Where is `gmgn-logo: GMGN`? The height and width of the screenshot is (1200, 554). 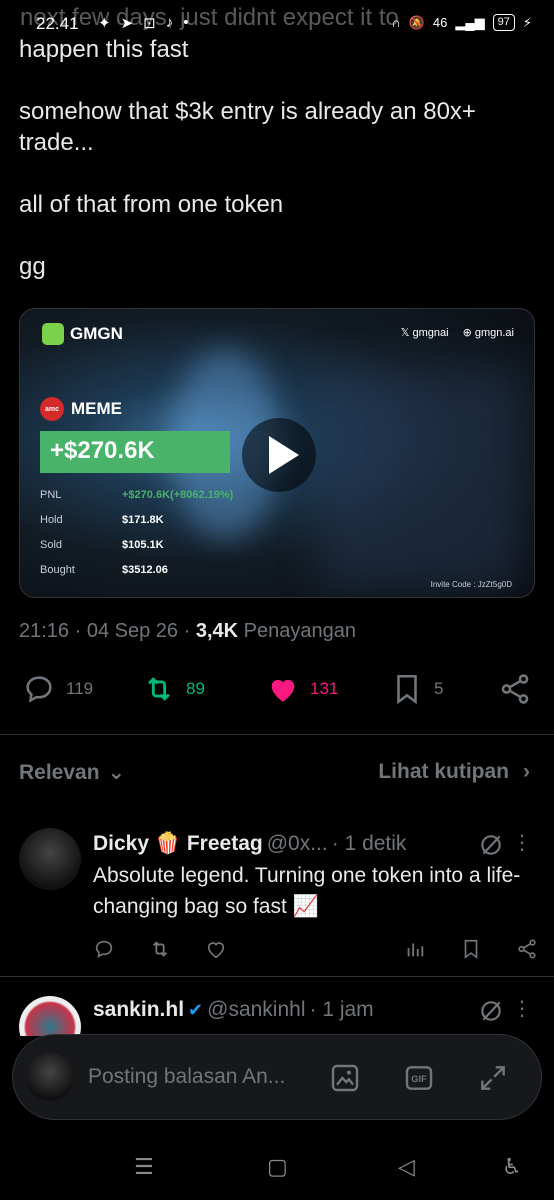 gmgn-logo: GMGN is located at coordinates (82, 334).